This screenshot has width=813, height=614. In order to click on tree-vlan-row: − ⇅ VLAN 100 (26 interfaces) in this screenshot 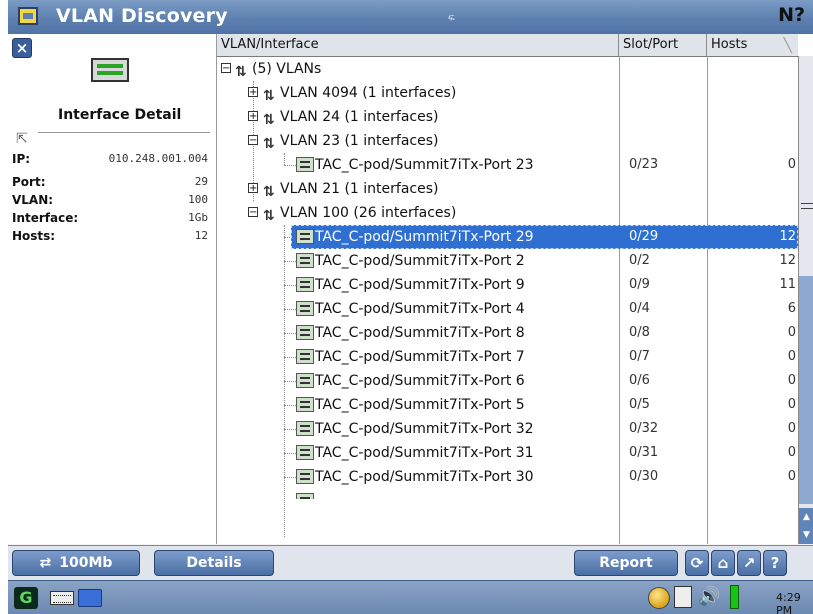, I will do `click(507, 213)`.